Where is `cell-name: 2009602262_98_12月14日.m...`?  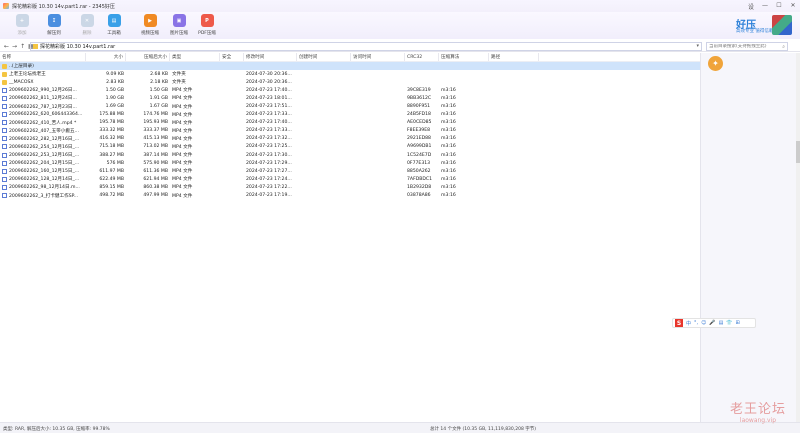
cell-name: 2009602262_98_12月14日.m... is located at coordinates (44, 187).